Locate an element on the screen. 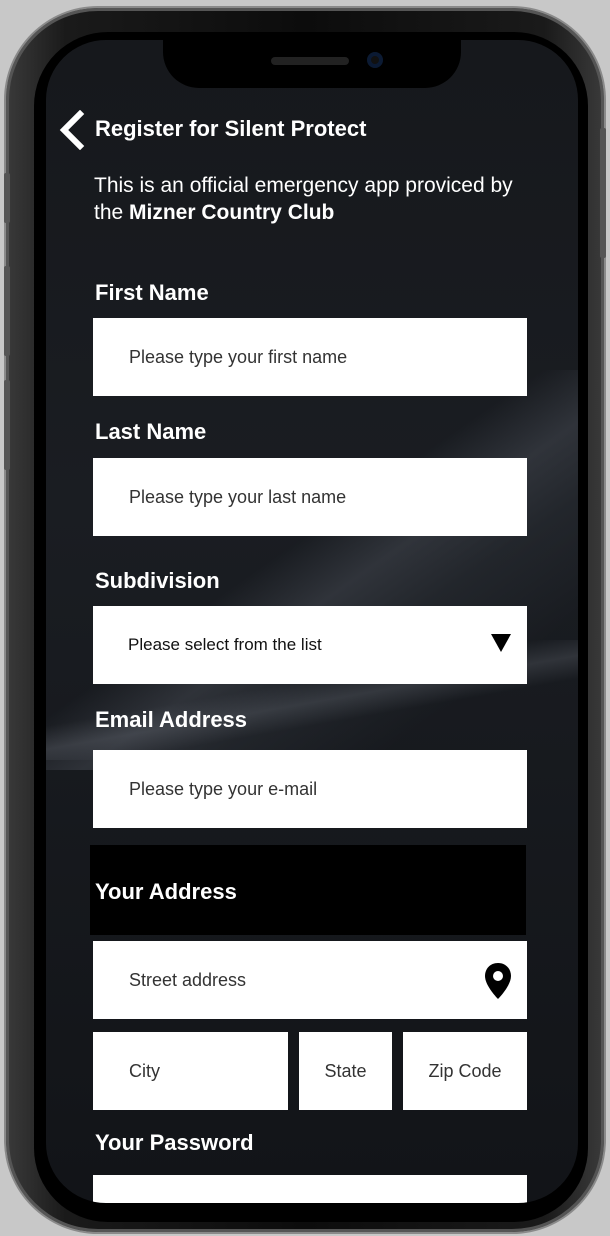  power-button is located at coordinates (603, 193).